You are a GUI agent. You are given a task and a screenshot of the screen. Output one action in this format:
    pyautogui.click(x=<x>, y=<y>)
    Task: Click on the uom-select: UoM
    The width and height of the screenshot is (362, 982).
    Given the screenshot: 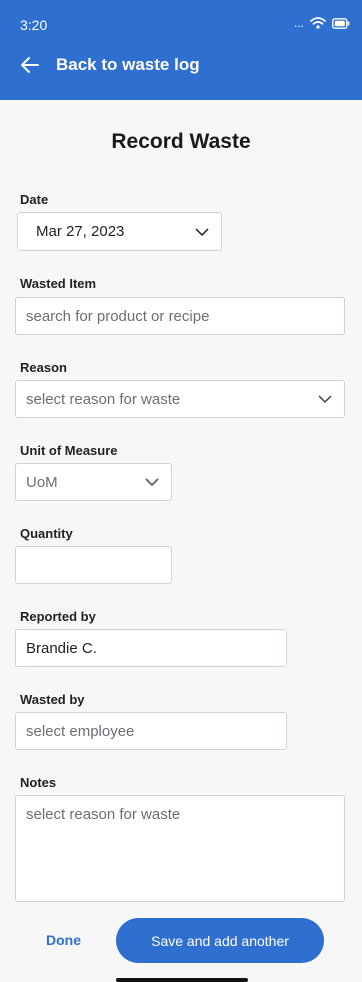 What is the action you would take?
    pyautogui.click(x=93, y=482)
    